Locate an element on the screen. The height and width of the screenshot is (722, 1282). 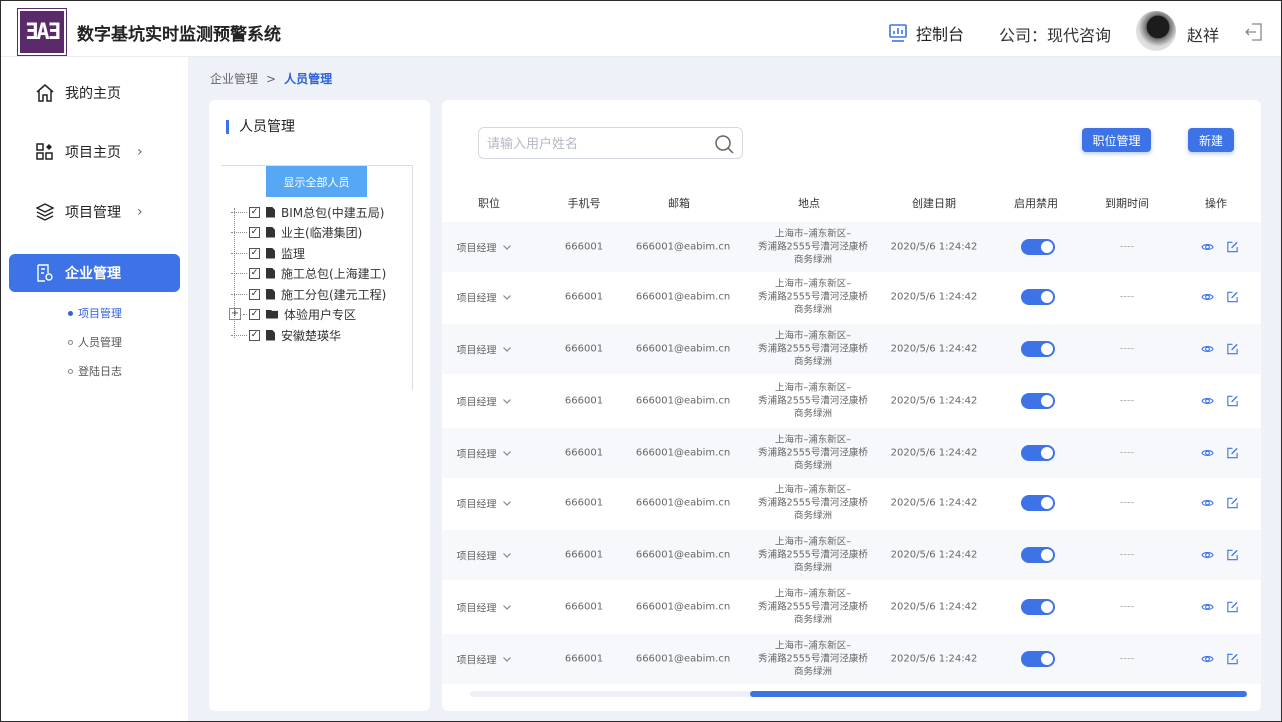
expand-icon: + is located at coordinates (235, 314).